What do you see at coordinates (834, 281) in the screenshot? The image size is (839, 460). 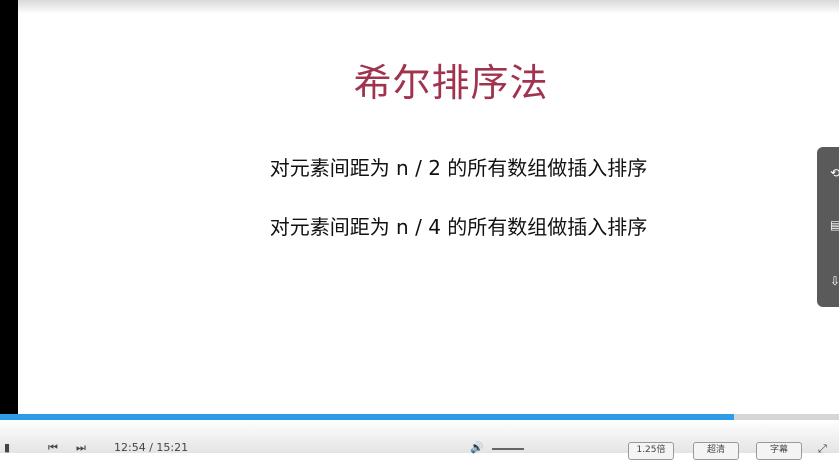 I see `download-icon: ⇩` at bounding box center [834, 281].